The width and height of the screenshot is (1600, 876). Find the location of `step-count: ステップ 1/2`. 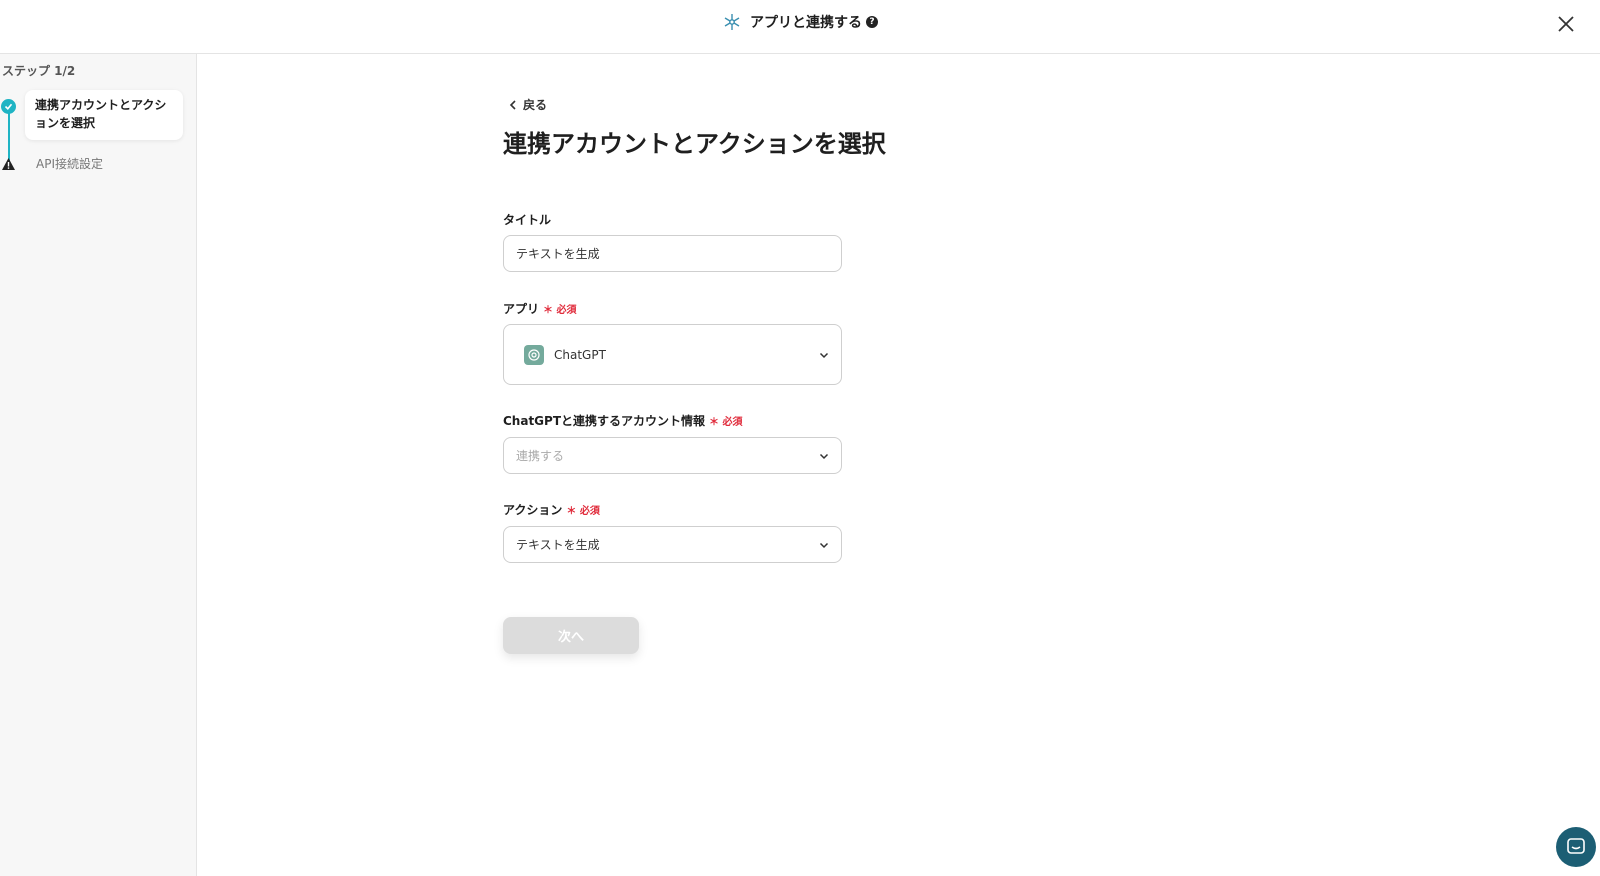

step-count: ステップ 1/2 is located at coordinates (39, 71).